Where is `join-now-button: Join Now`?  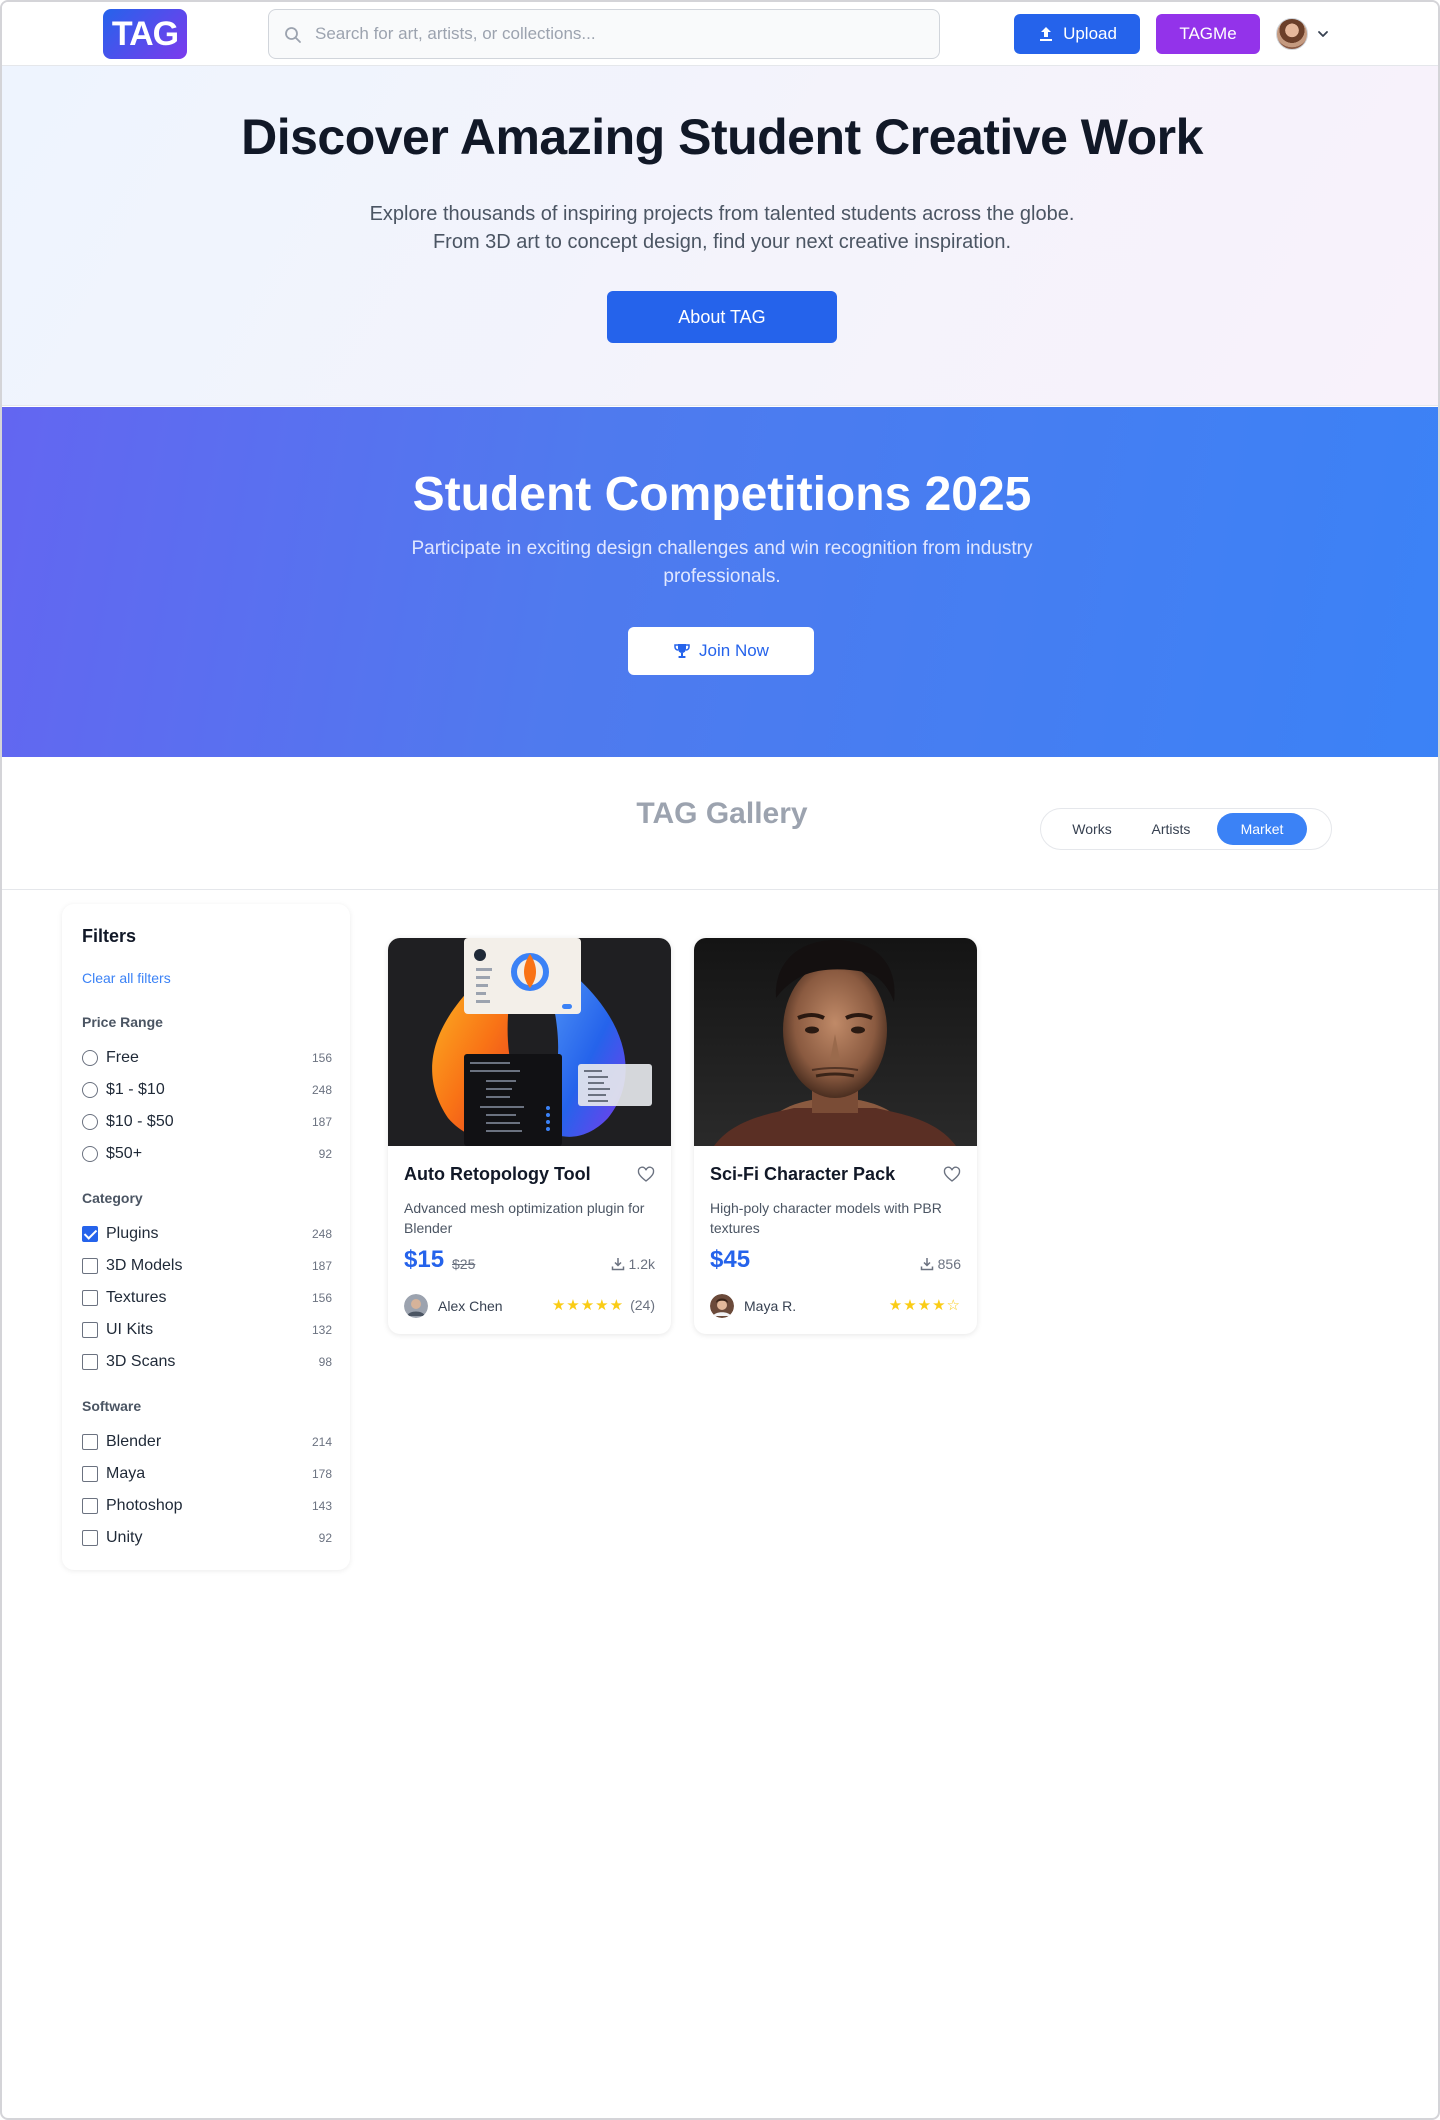 join-now-button: Join Now is located at coordinates (721, 651).